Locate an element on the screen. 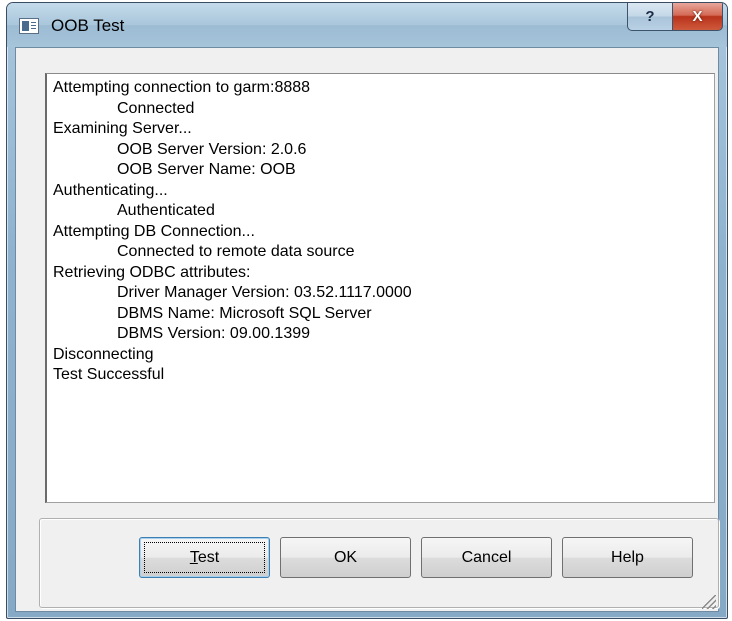 The image size is (732, 621). cancel-button-label: Cancel is located at coordinates (486, 557).